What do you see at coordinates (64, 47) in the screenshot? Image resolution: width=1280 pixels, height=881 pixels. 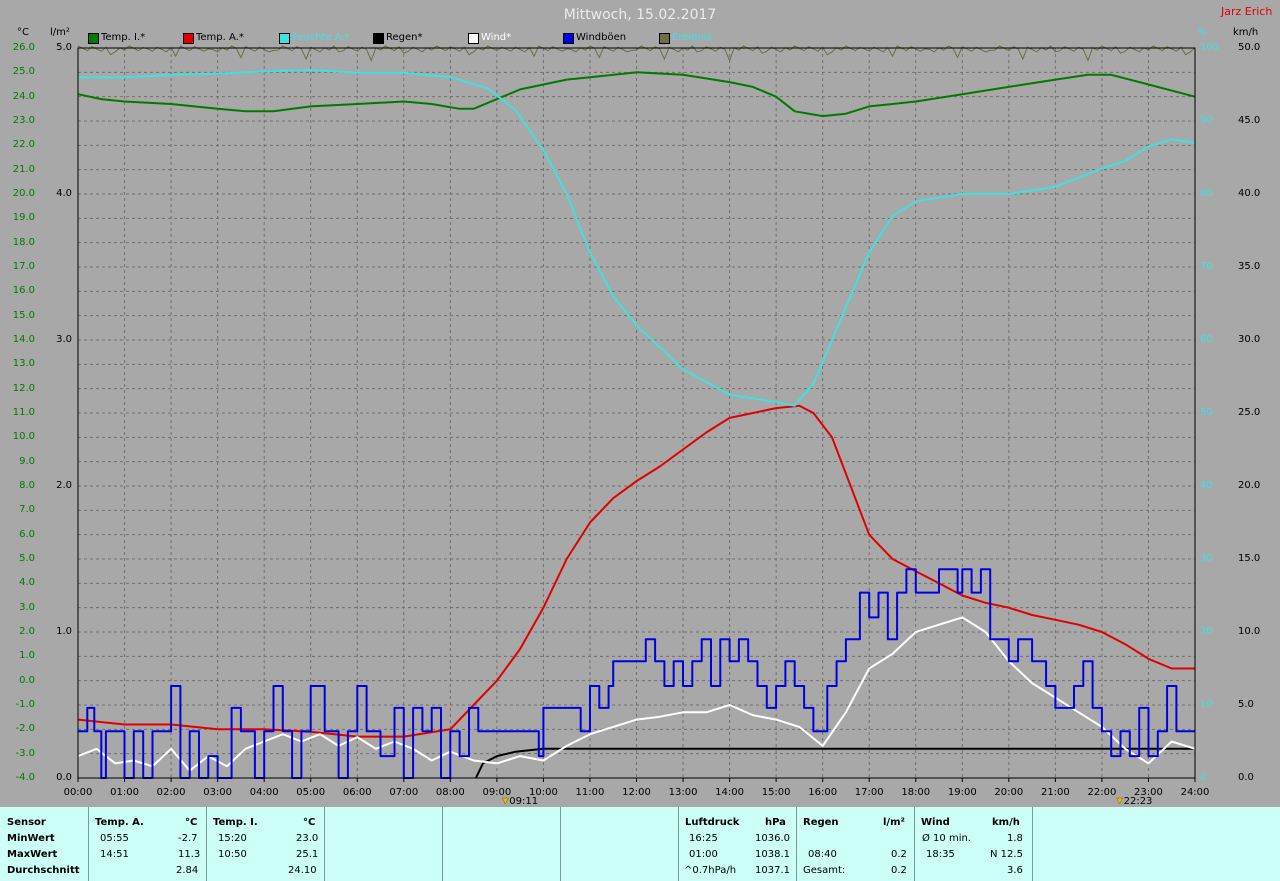 I see `rain-tick-label: 5.0` at bounding box center [64, 47].